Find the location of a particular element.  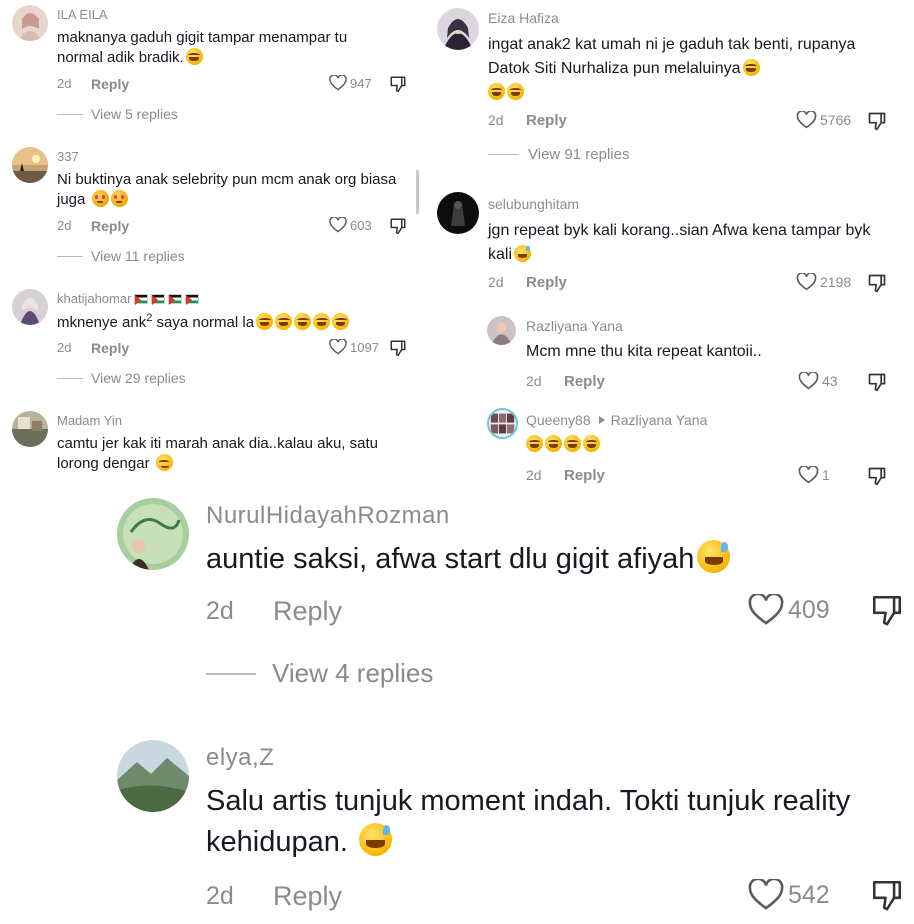

like-count: 5766 is located at coordinates (836, 120).